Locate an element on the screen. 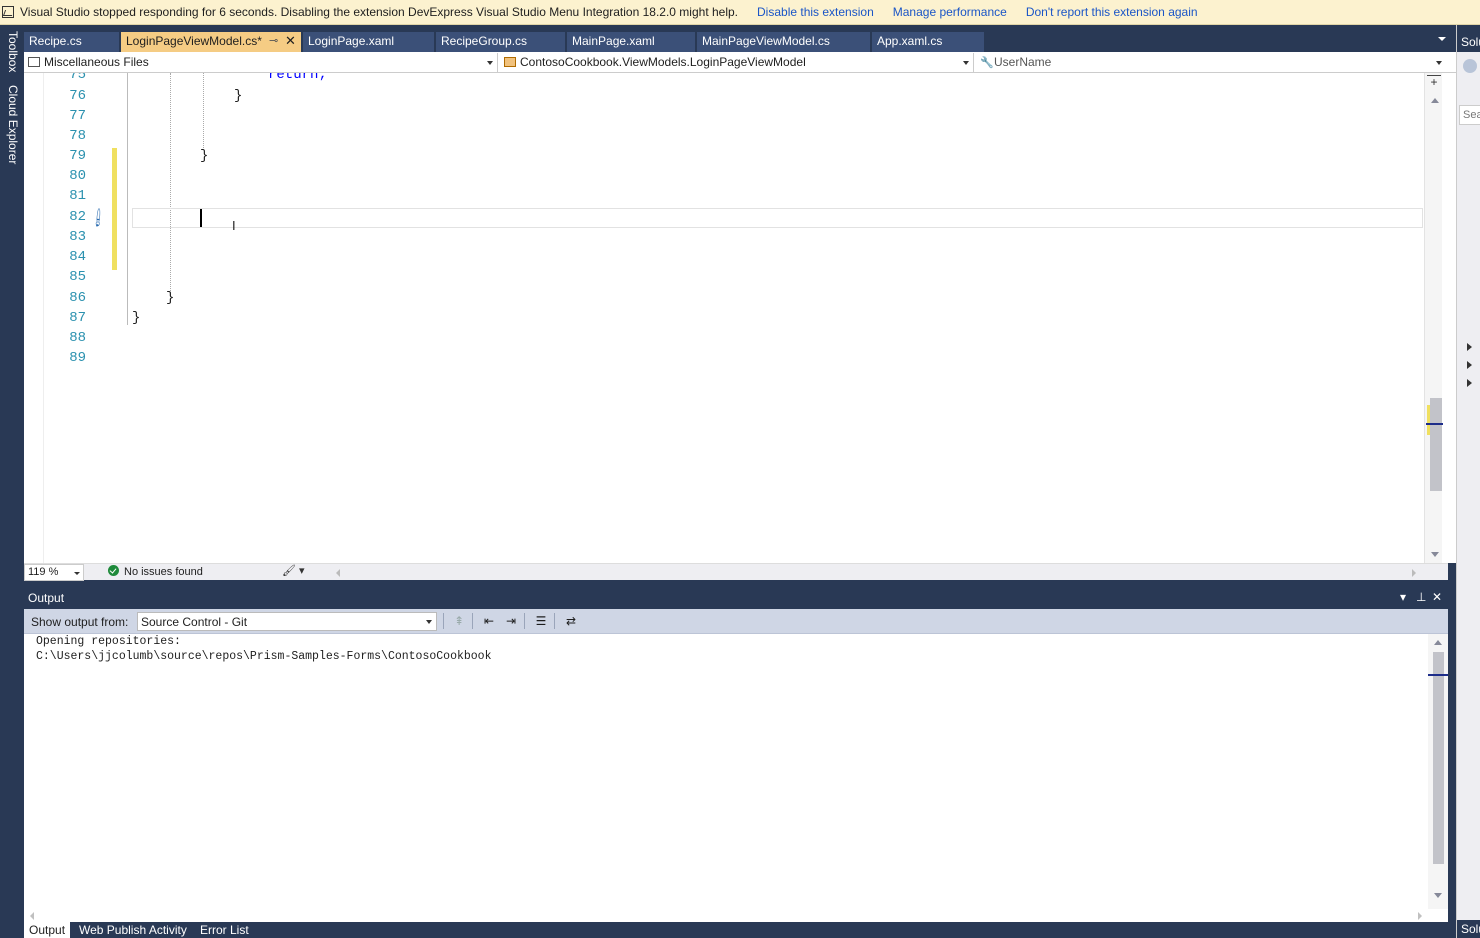 This screenshot has width=1480, height=938. solution-search-input: Sea is located at coordinates (1469, 115).